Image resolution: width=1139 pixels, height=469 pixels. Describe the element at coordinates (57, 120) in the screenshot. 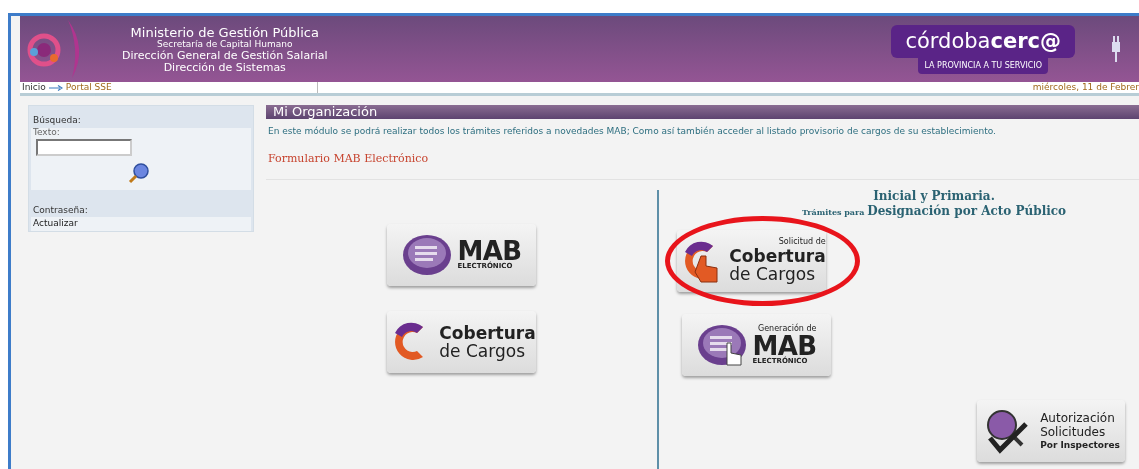

I see `search-title: Búsqueda:` at that location.